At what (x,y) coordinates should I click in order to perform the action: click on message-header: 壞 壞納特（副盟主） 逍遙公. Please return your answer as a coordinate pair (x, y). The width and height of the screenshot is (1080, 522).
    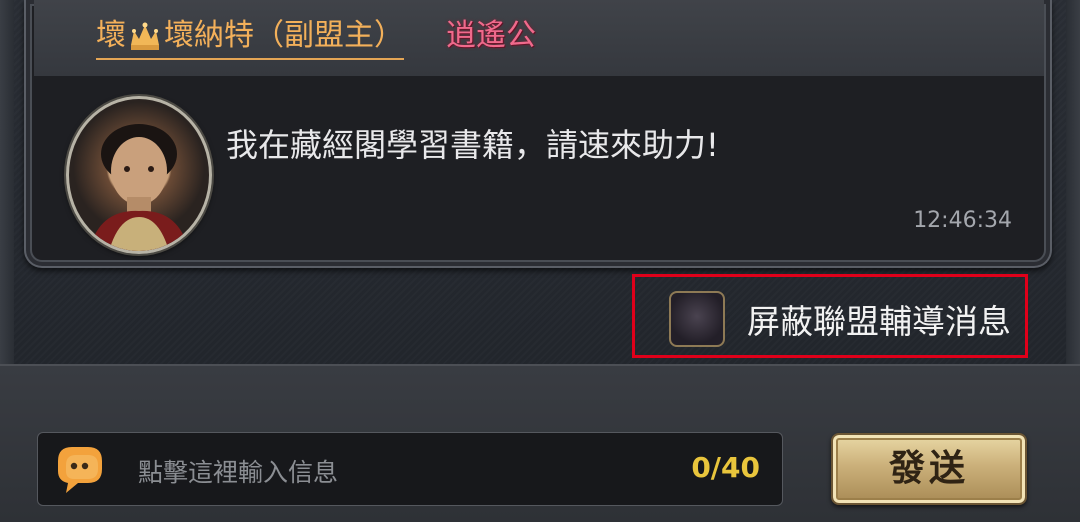
    Looking at the image, I should click on (539, 38).